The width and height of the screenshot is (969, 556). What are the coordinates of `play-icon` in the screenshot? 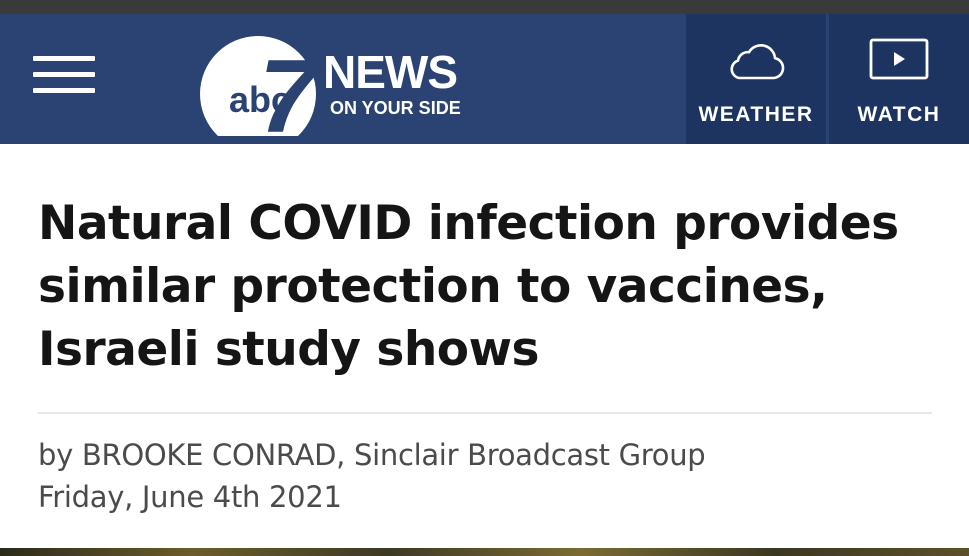 It's located at (899, 61).